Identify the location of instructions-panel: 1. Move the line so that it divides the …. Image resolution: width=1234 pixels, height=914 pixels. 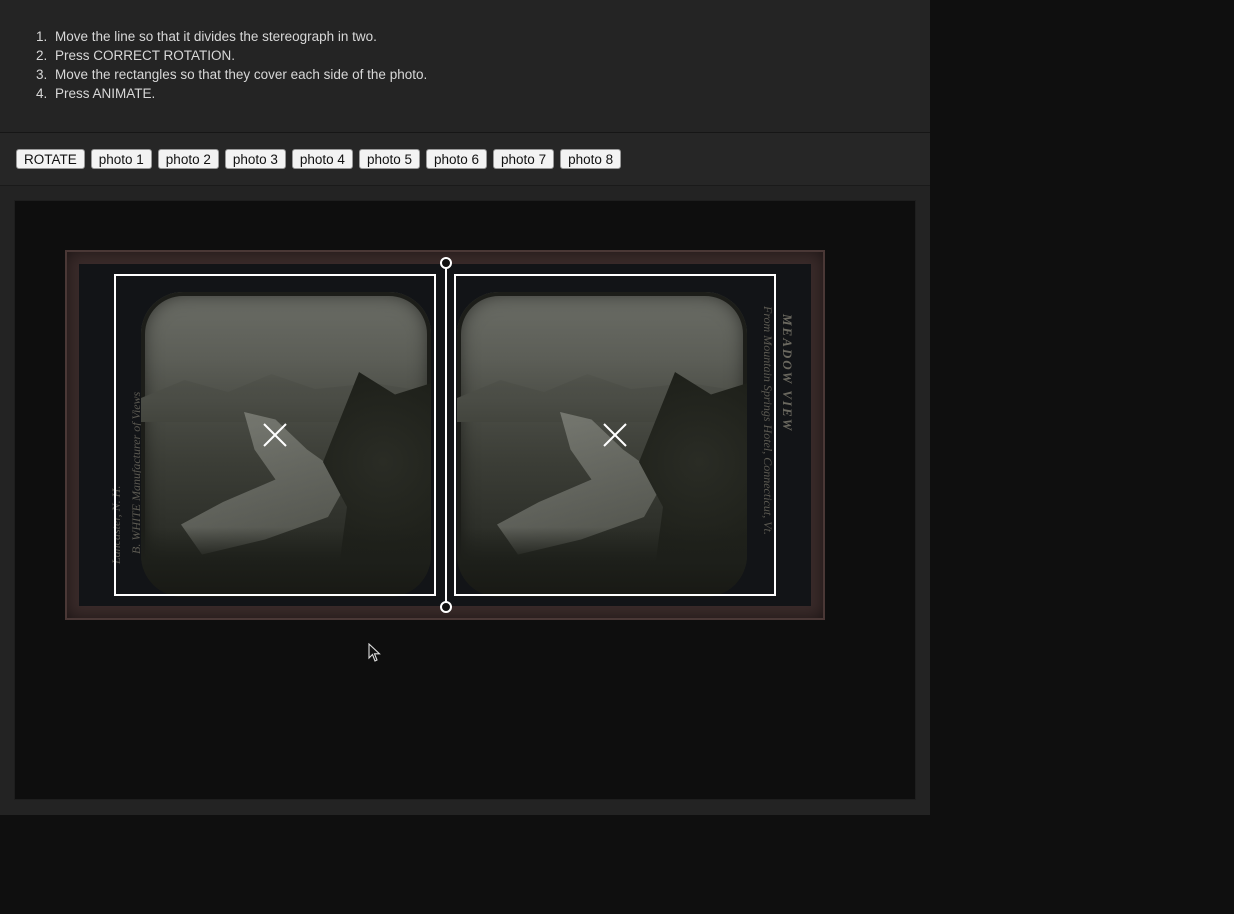
(465, 66).